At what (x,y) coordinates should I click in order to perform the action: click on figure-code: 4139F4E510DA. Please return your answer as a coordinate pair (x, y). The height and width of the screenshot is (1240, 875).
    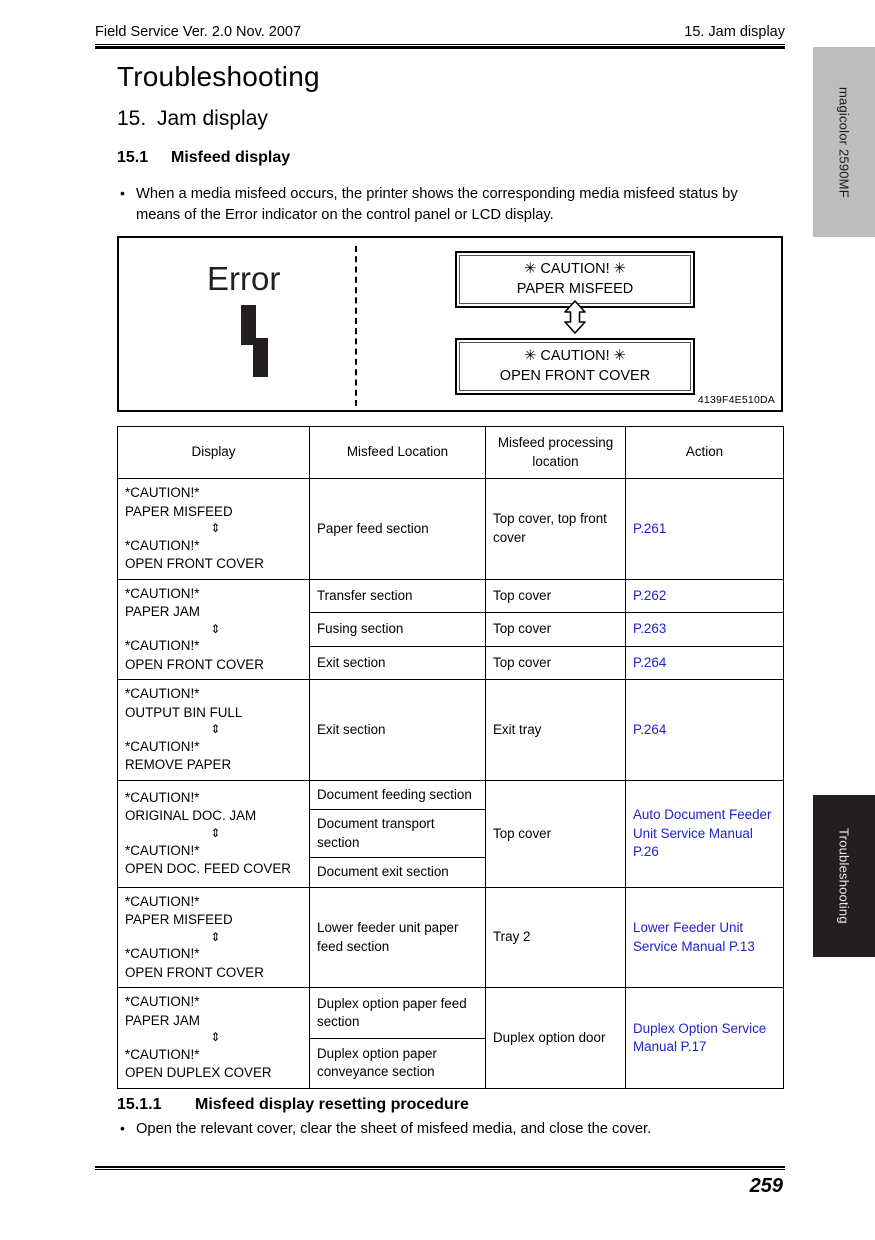
    Looking at the image, I should click on (736, 400).